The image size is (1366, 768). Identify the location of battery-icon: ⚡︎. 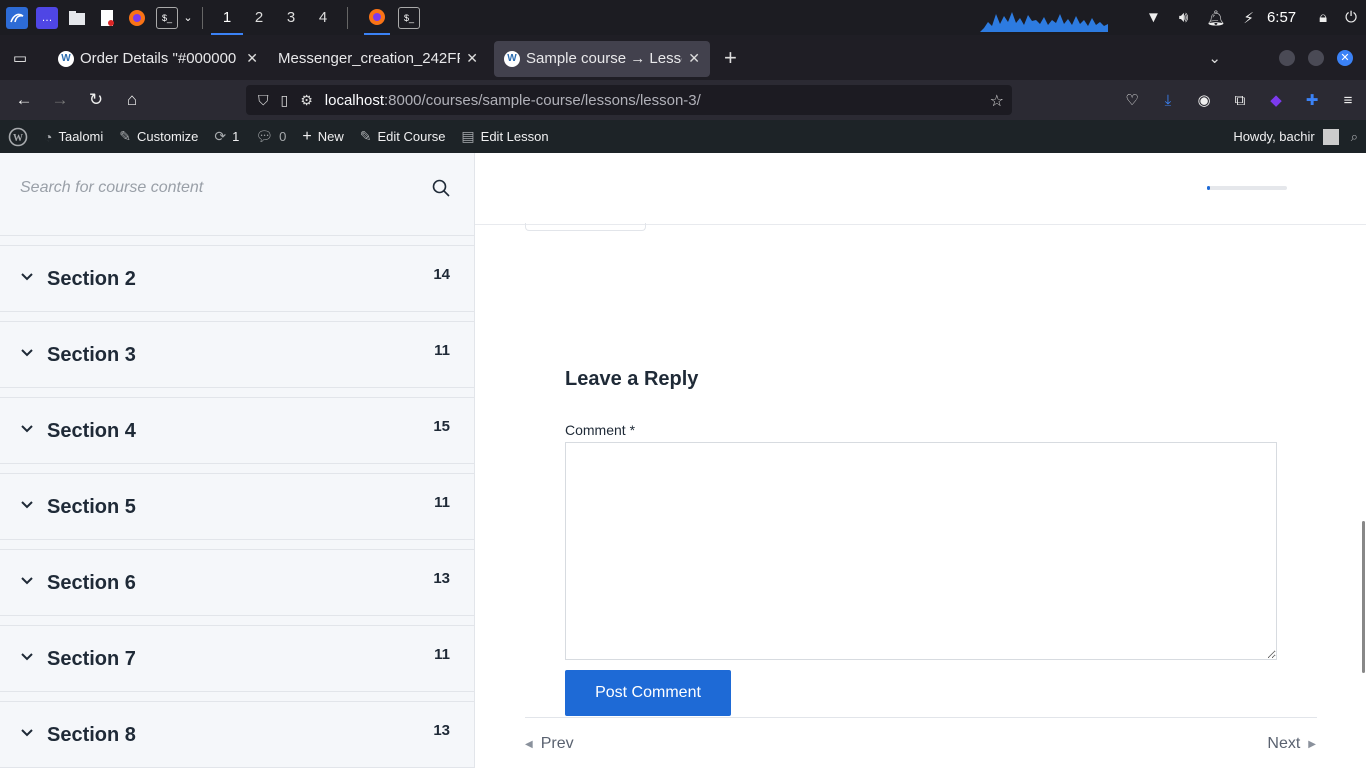
(1248, 18).